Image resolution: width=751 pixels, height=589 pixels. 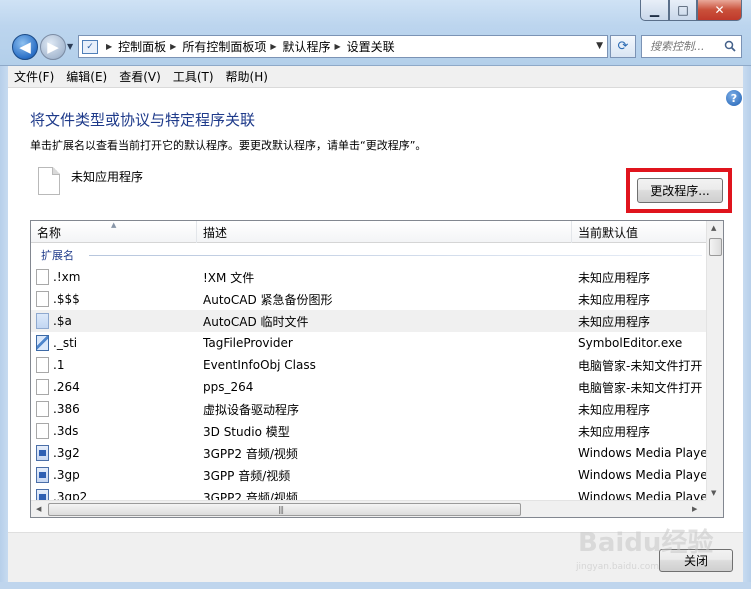 I want to click on scroll-right-icon: ▶, so click(x=694, y=509).